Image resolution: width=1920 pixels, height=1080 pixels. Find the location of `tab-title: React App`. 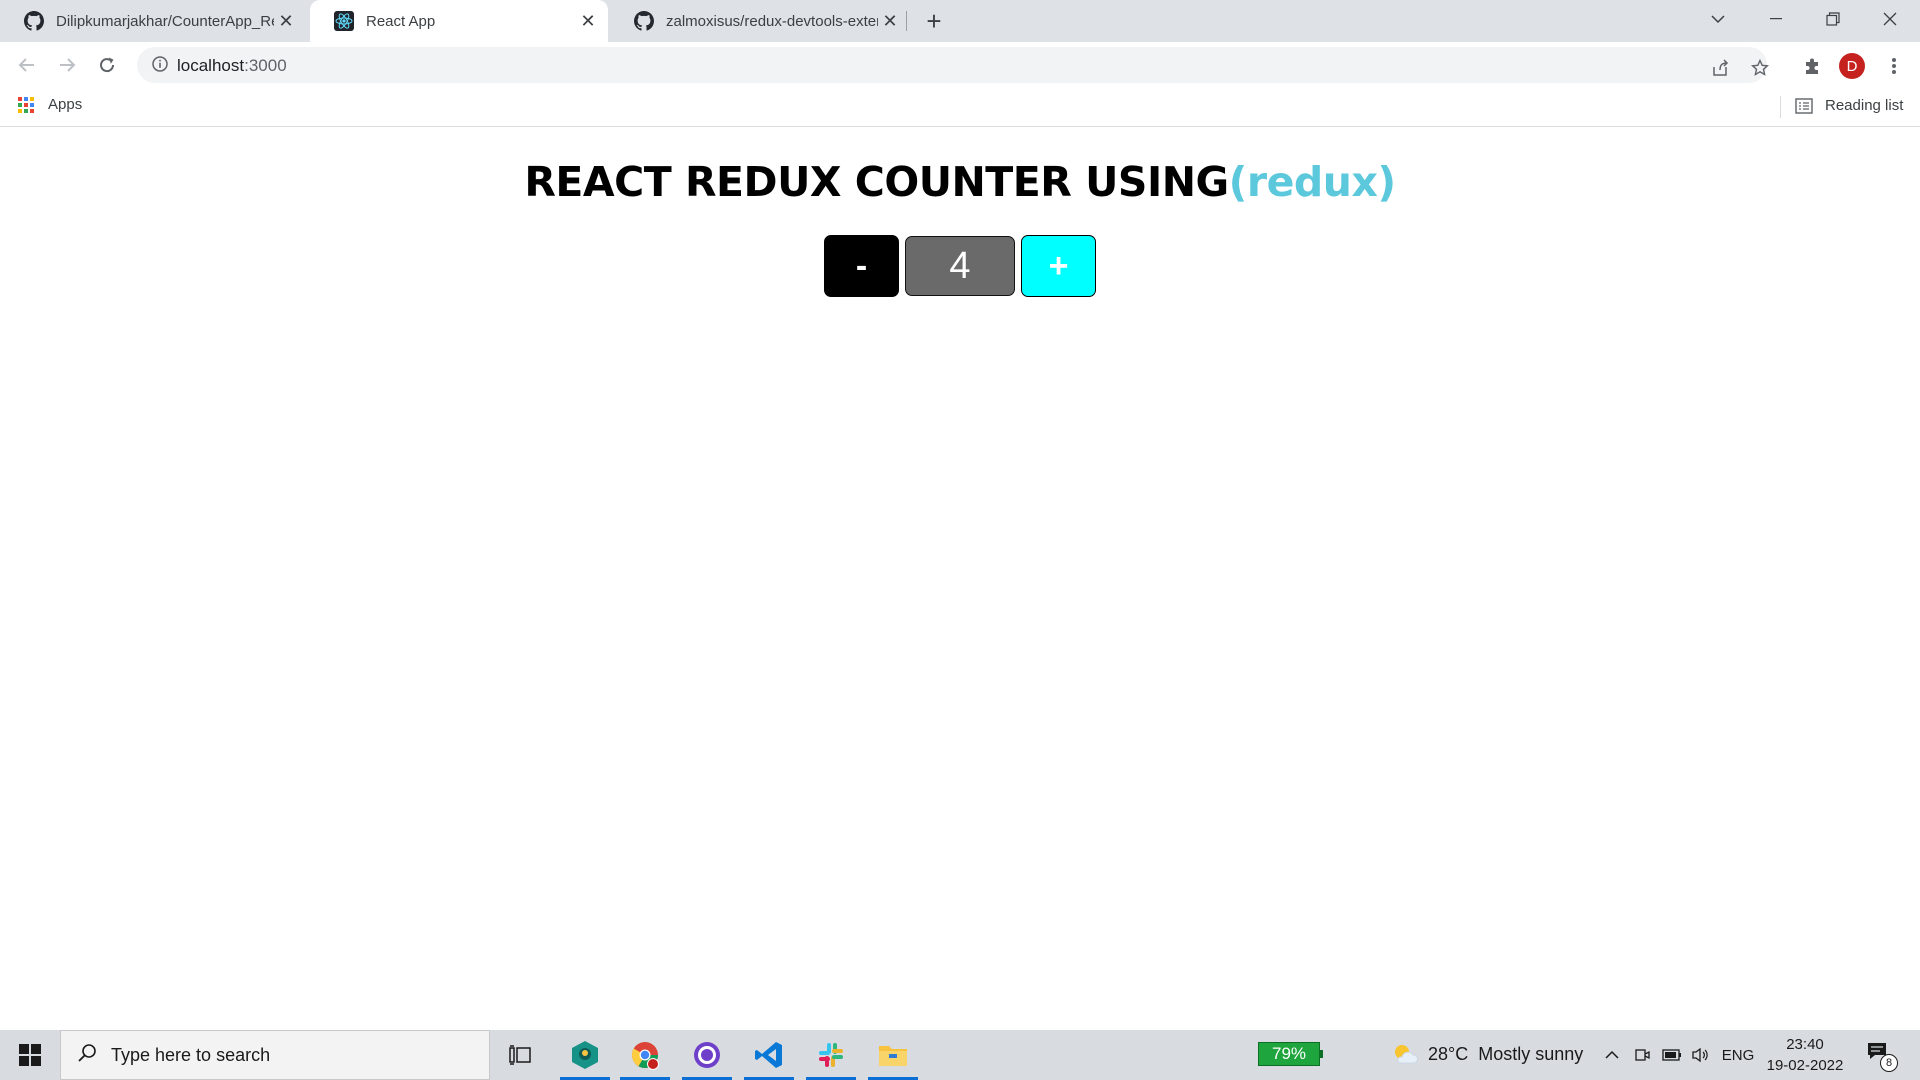

tab-title: React App is located at coordinates (401, 21).